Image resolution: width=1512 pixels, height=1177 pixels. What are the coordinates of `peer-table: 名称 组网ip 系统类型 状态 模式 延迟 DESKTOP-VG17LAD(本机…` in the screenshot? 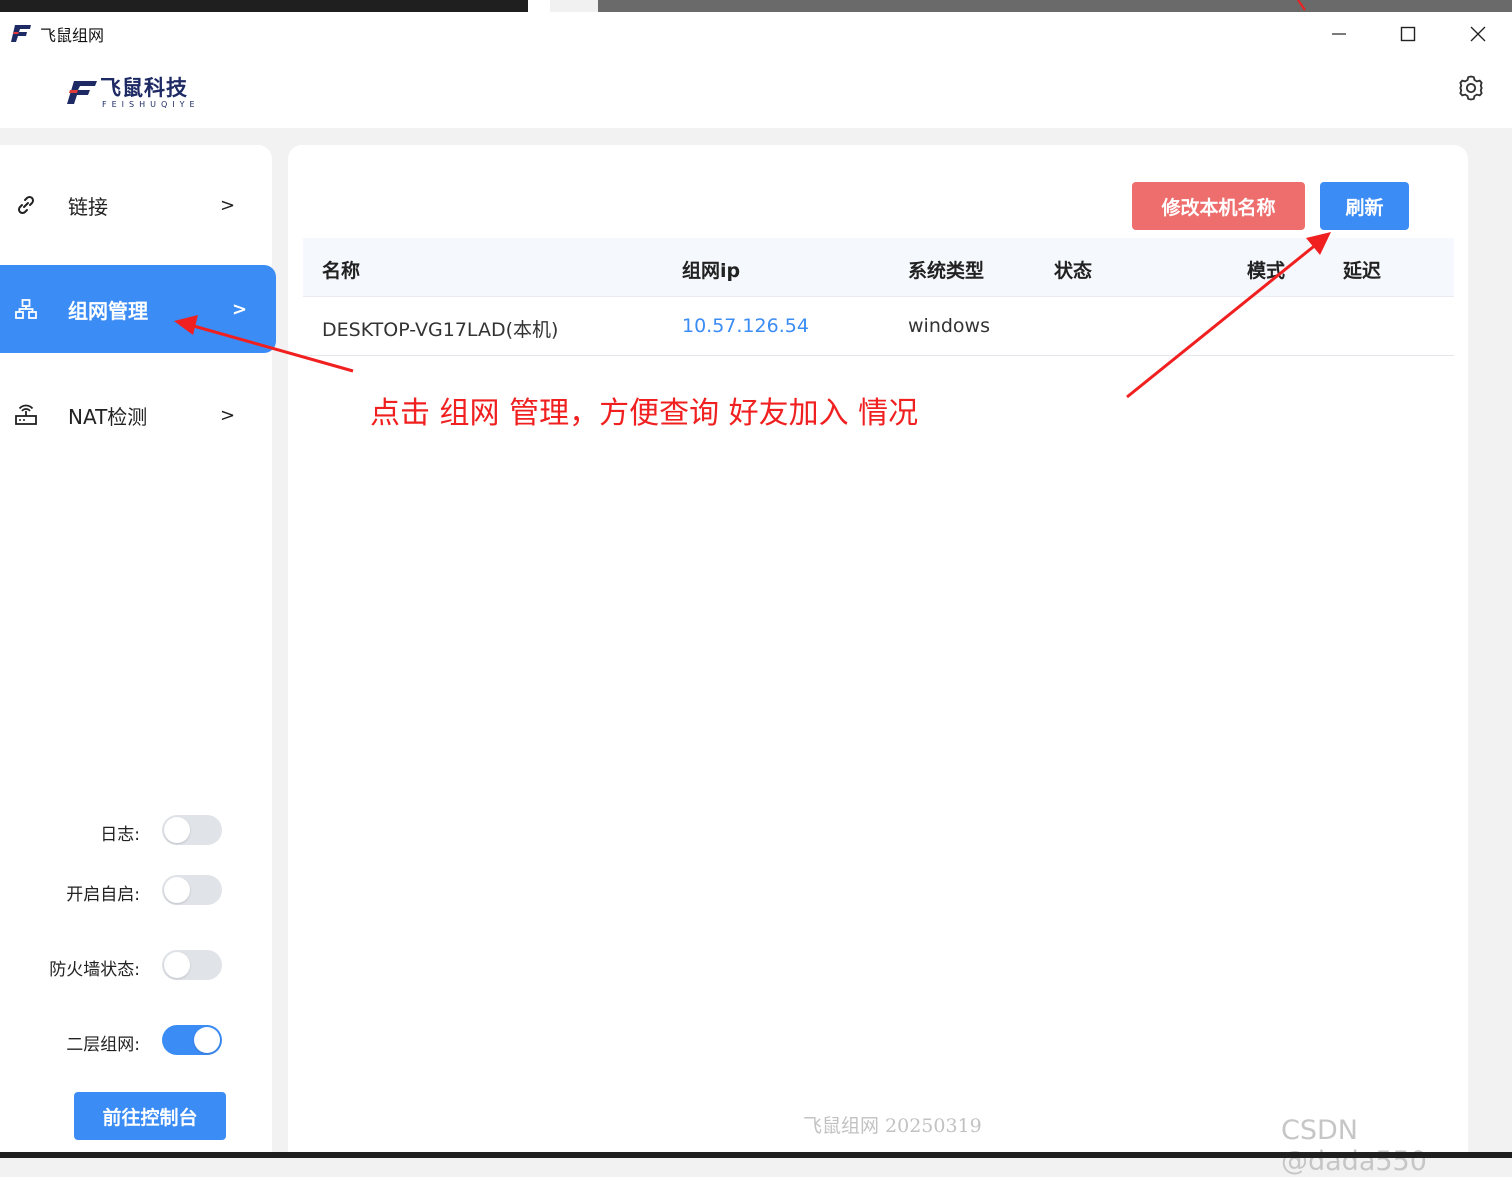 It's located at (878, 297).